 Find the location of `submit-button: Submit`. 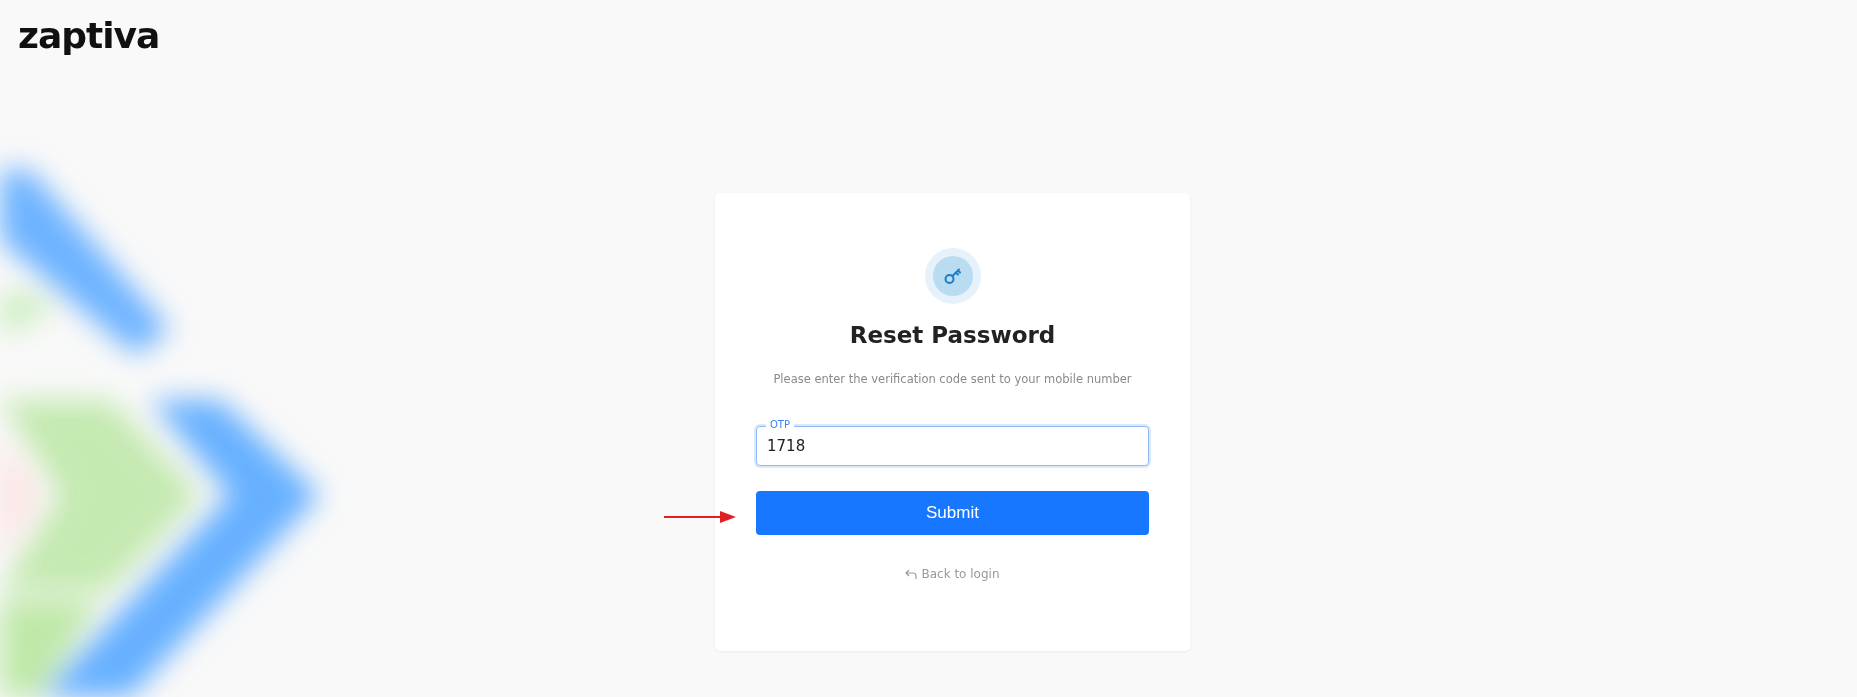

submit-button: Submit is located at coordinates (952, 513).